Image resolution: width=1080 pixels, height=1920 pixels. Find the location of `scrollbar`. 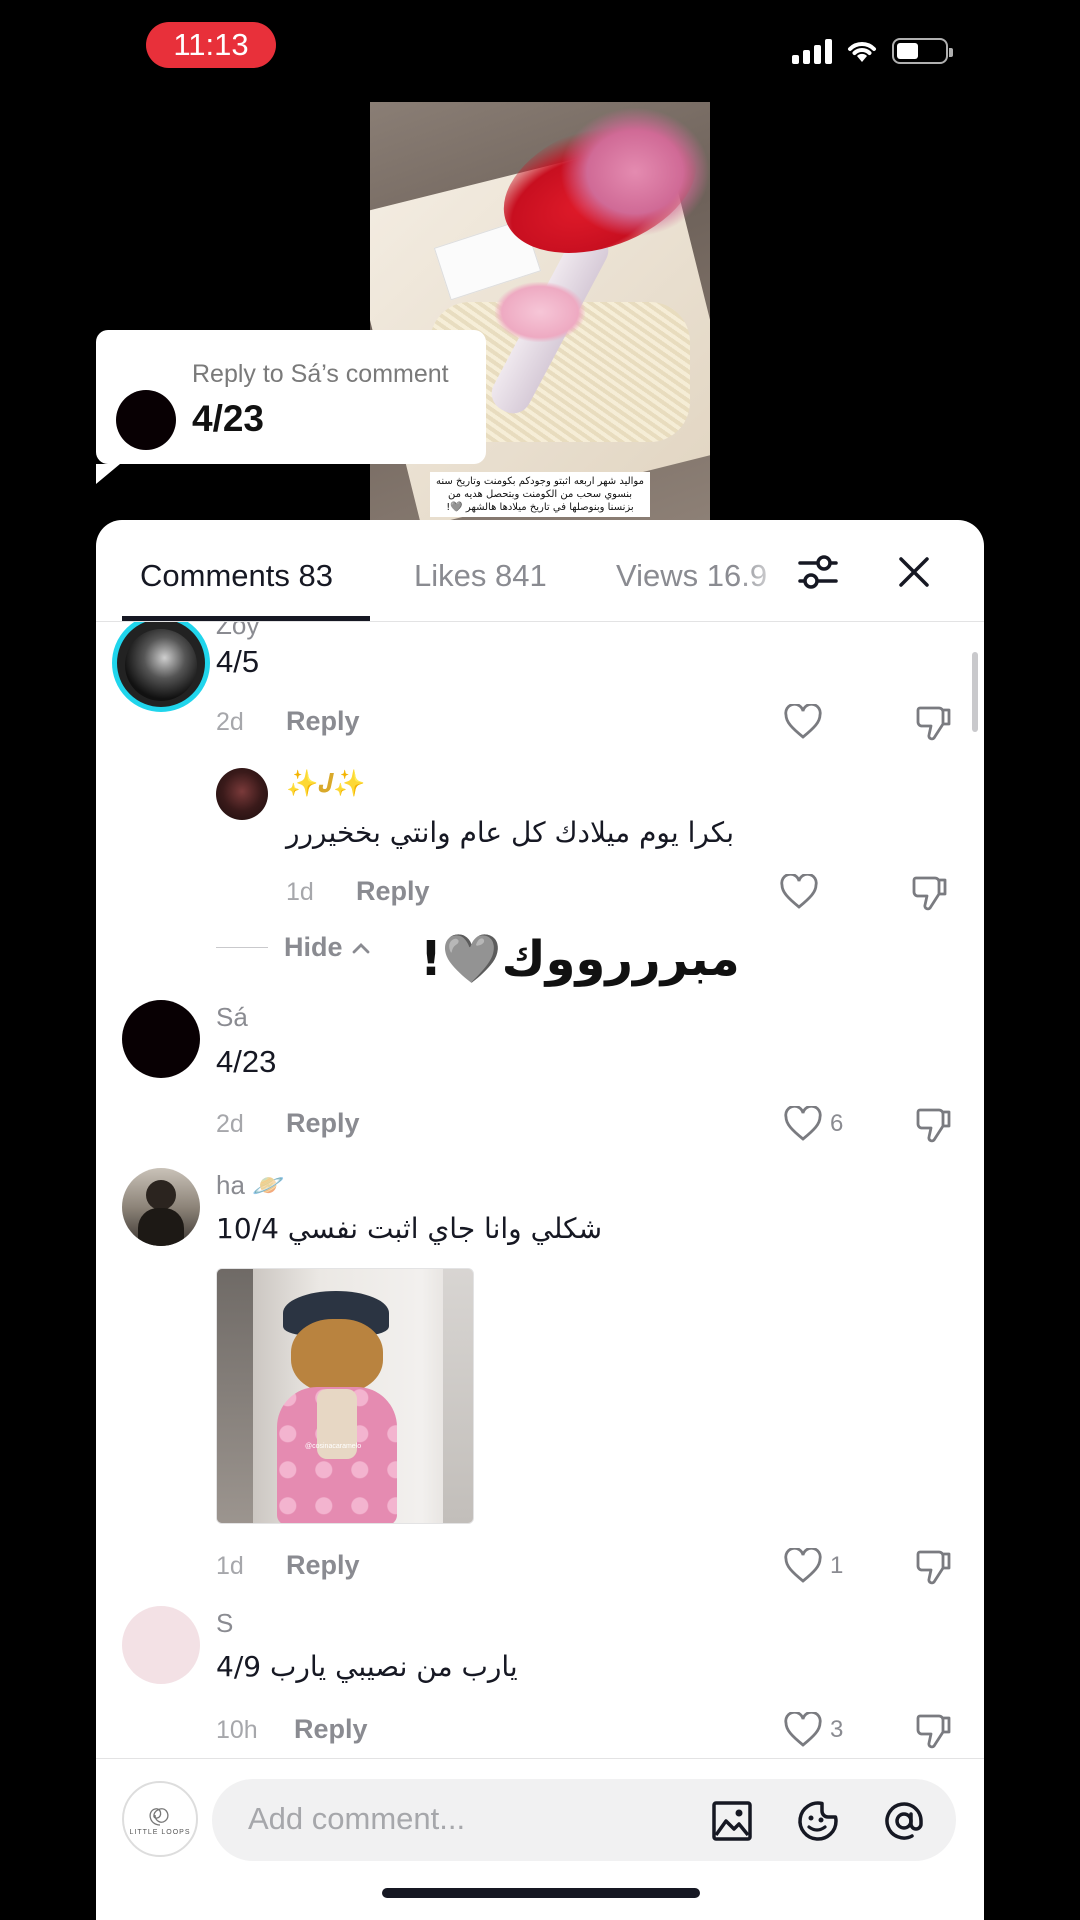

scrollbar is located at coordinates (975, 692).